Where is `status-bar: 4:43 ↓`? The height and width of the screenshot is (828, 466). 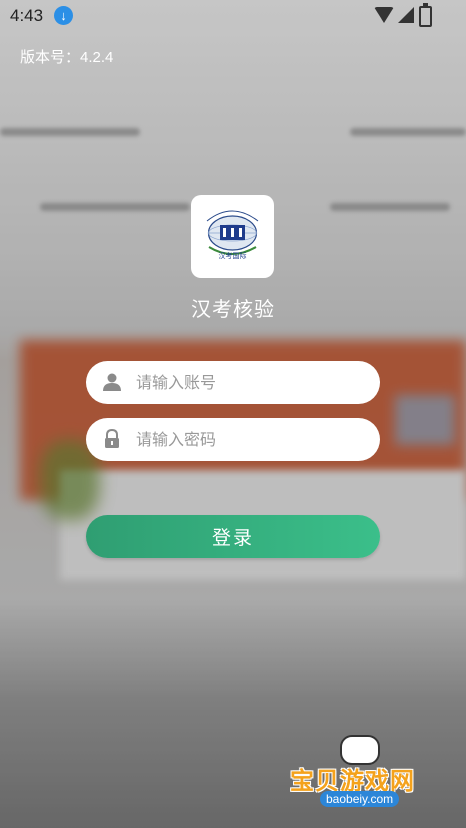 status-bar: 4:43 ↓ is located at coordinates (233, 16).